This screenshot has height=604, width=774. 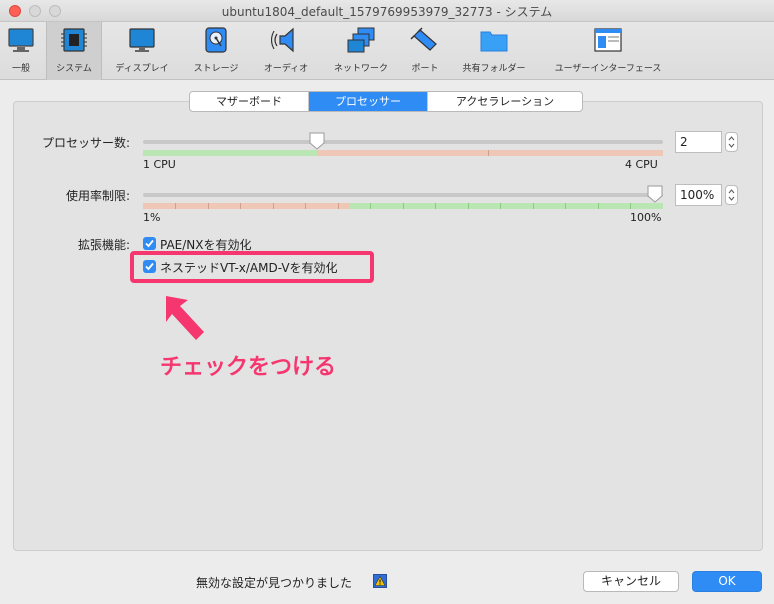 What do you see at coordinates (368, 101) in the screenshot?
I see `tab-processor: プロセッサー` at bounding box center [368, 101].